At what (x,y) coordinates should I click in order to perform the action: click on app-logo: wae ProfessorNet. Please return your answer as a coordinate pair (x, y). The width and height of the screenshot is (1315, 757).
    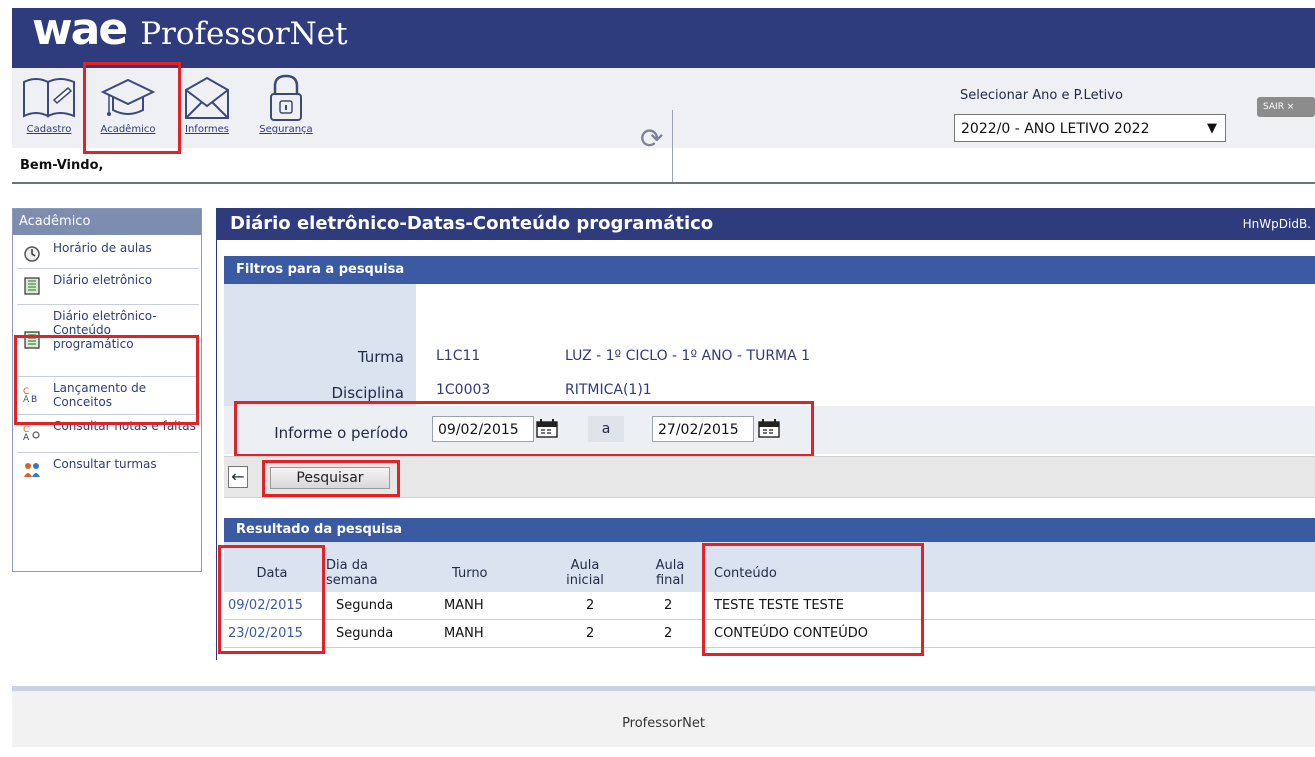
    Looking at the image, I should click on (190, 30).